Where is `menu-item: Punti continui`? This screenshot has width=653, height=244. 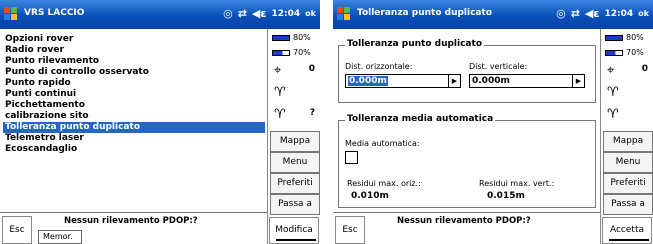
menu-item: Punti continui is located at coordinates (134, 94).